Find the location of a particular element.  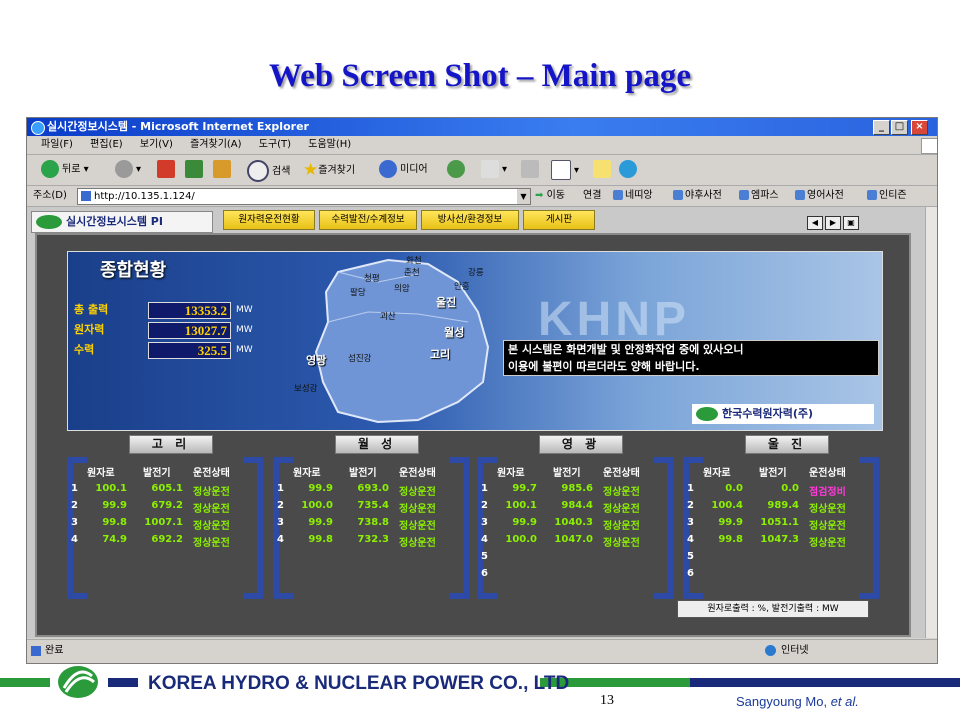

unit-number: 4 is located at coordinates (74, 539).